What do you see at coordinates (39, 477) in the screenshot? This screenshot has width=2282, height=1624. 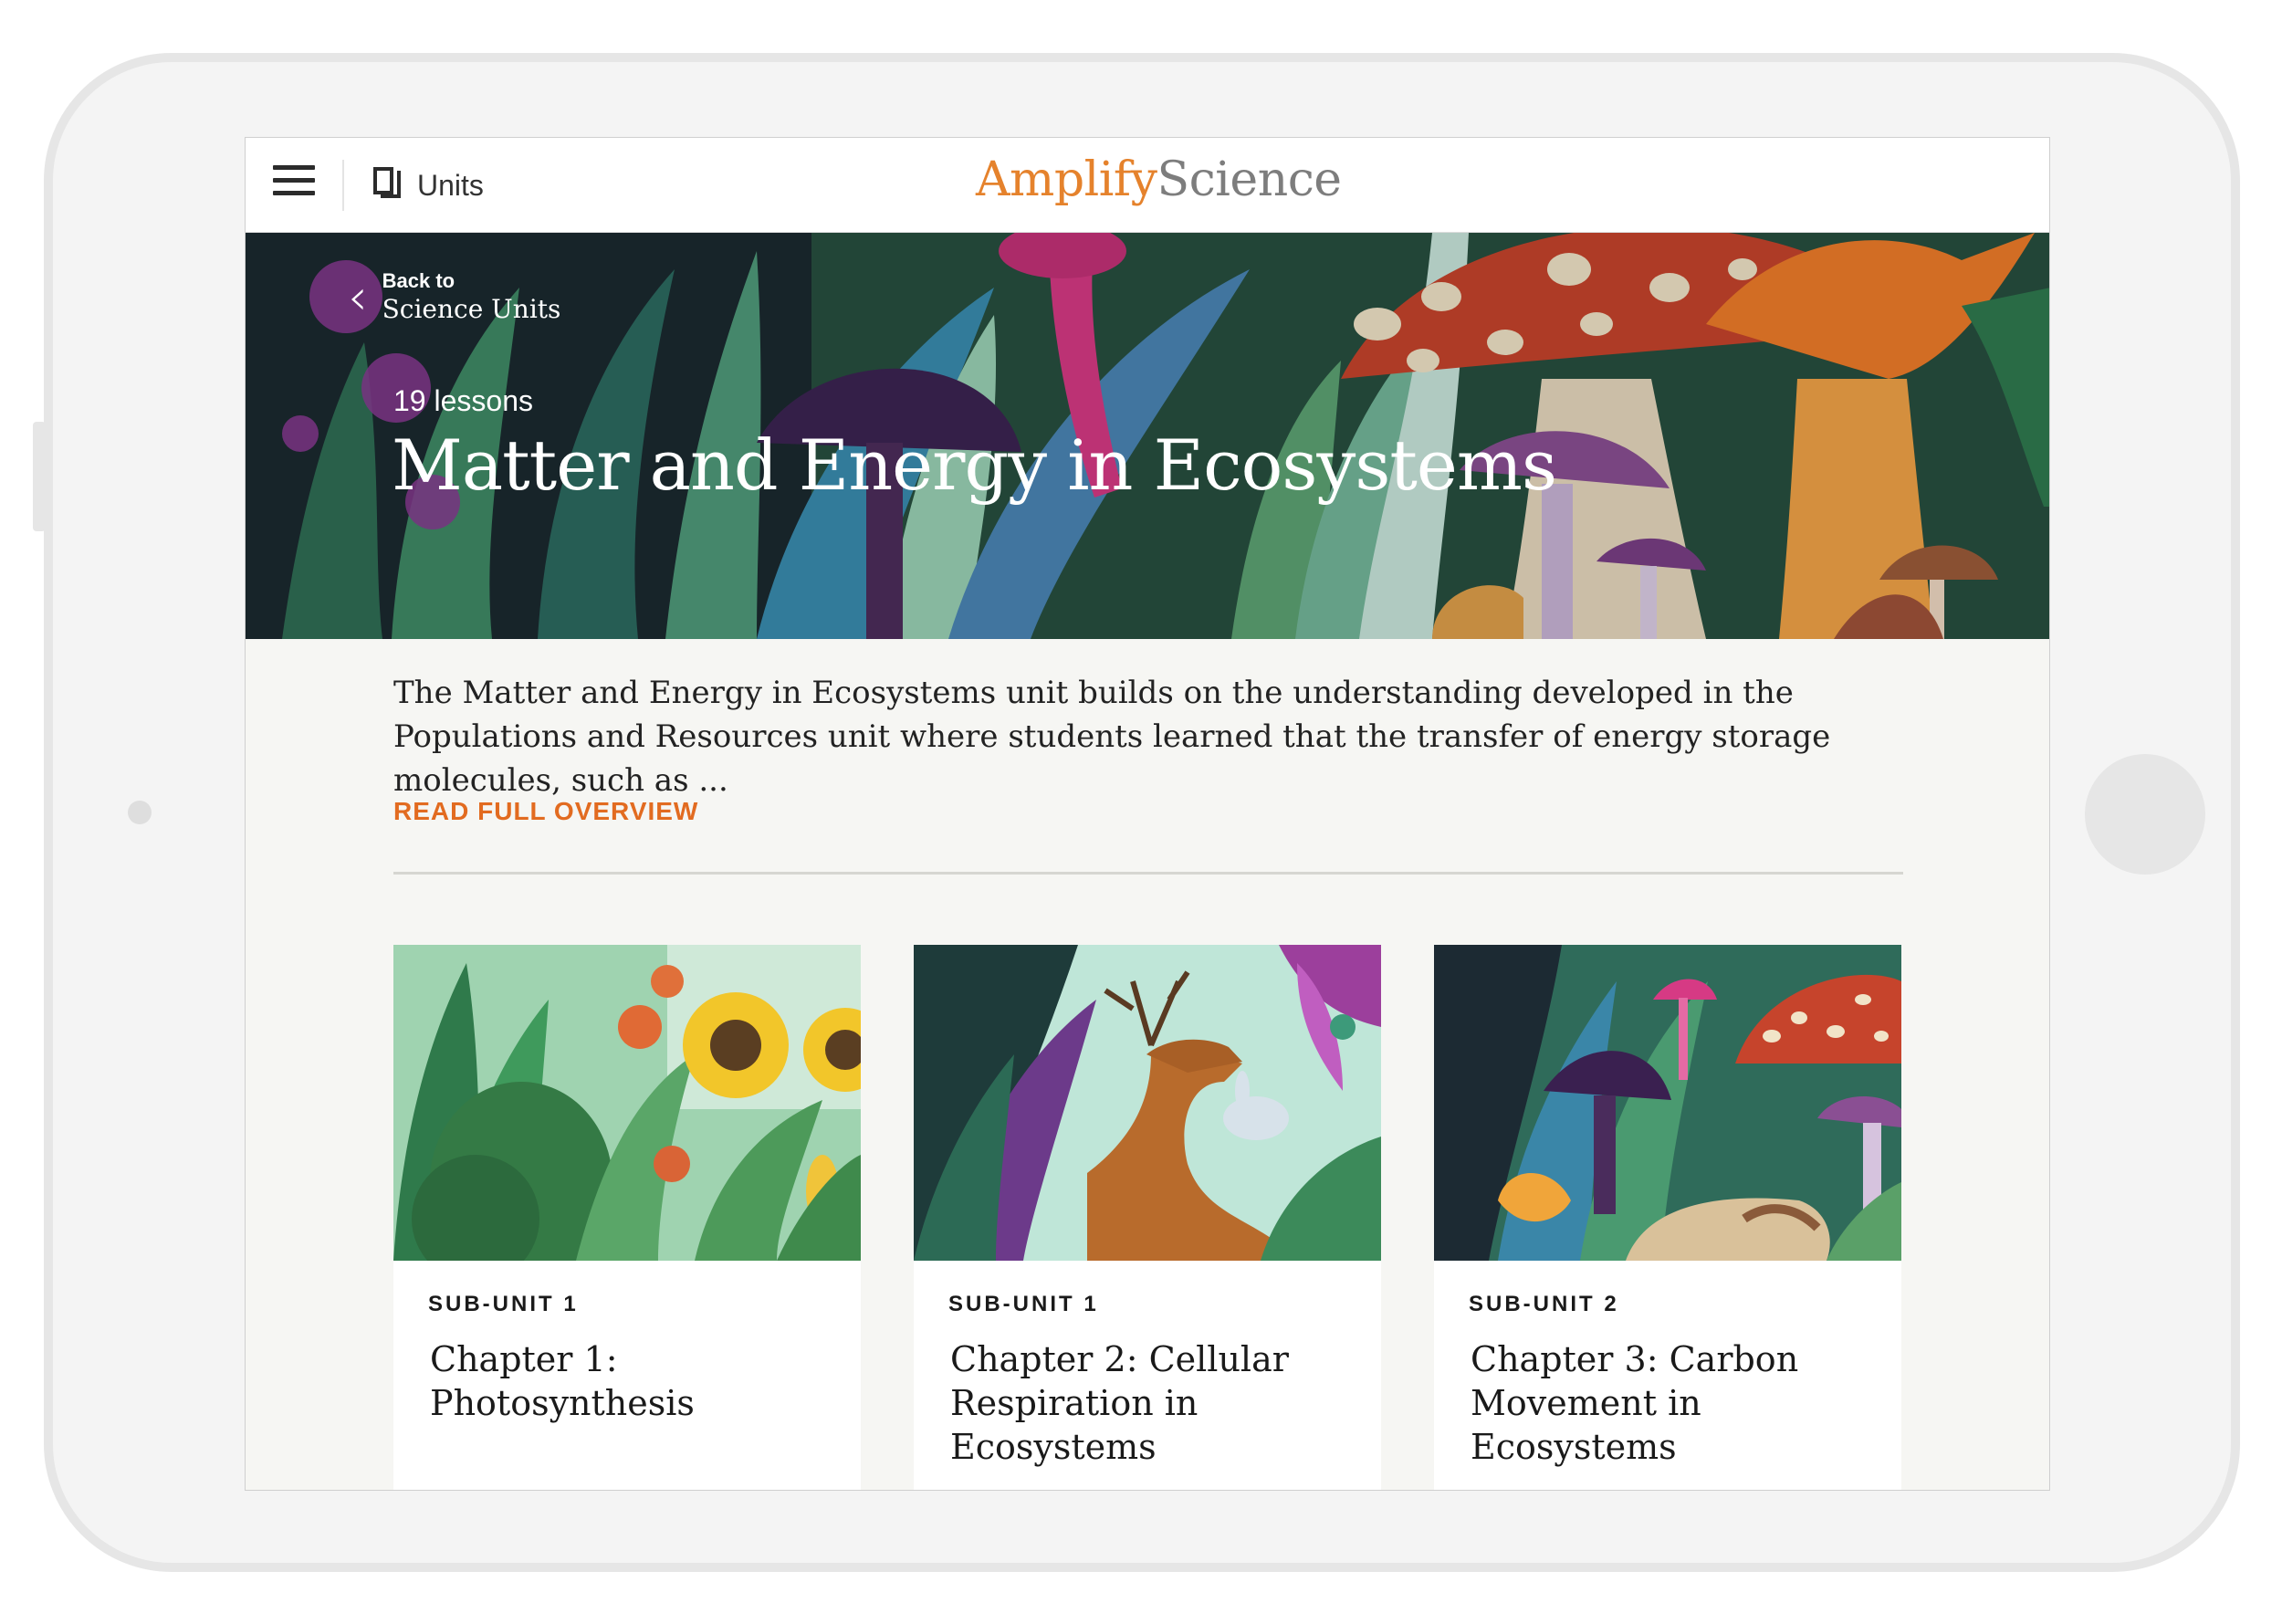 I see `tablet-side-button` at bounding box center [39, 477].